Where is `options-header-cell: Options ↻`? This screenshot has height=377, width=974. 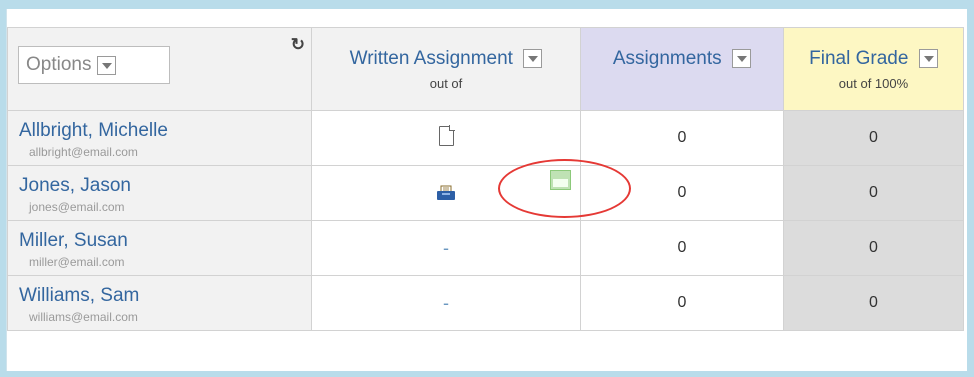
options-header-cell: Options ↻ is located at coordinates (159, 69).